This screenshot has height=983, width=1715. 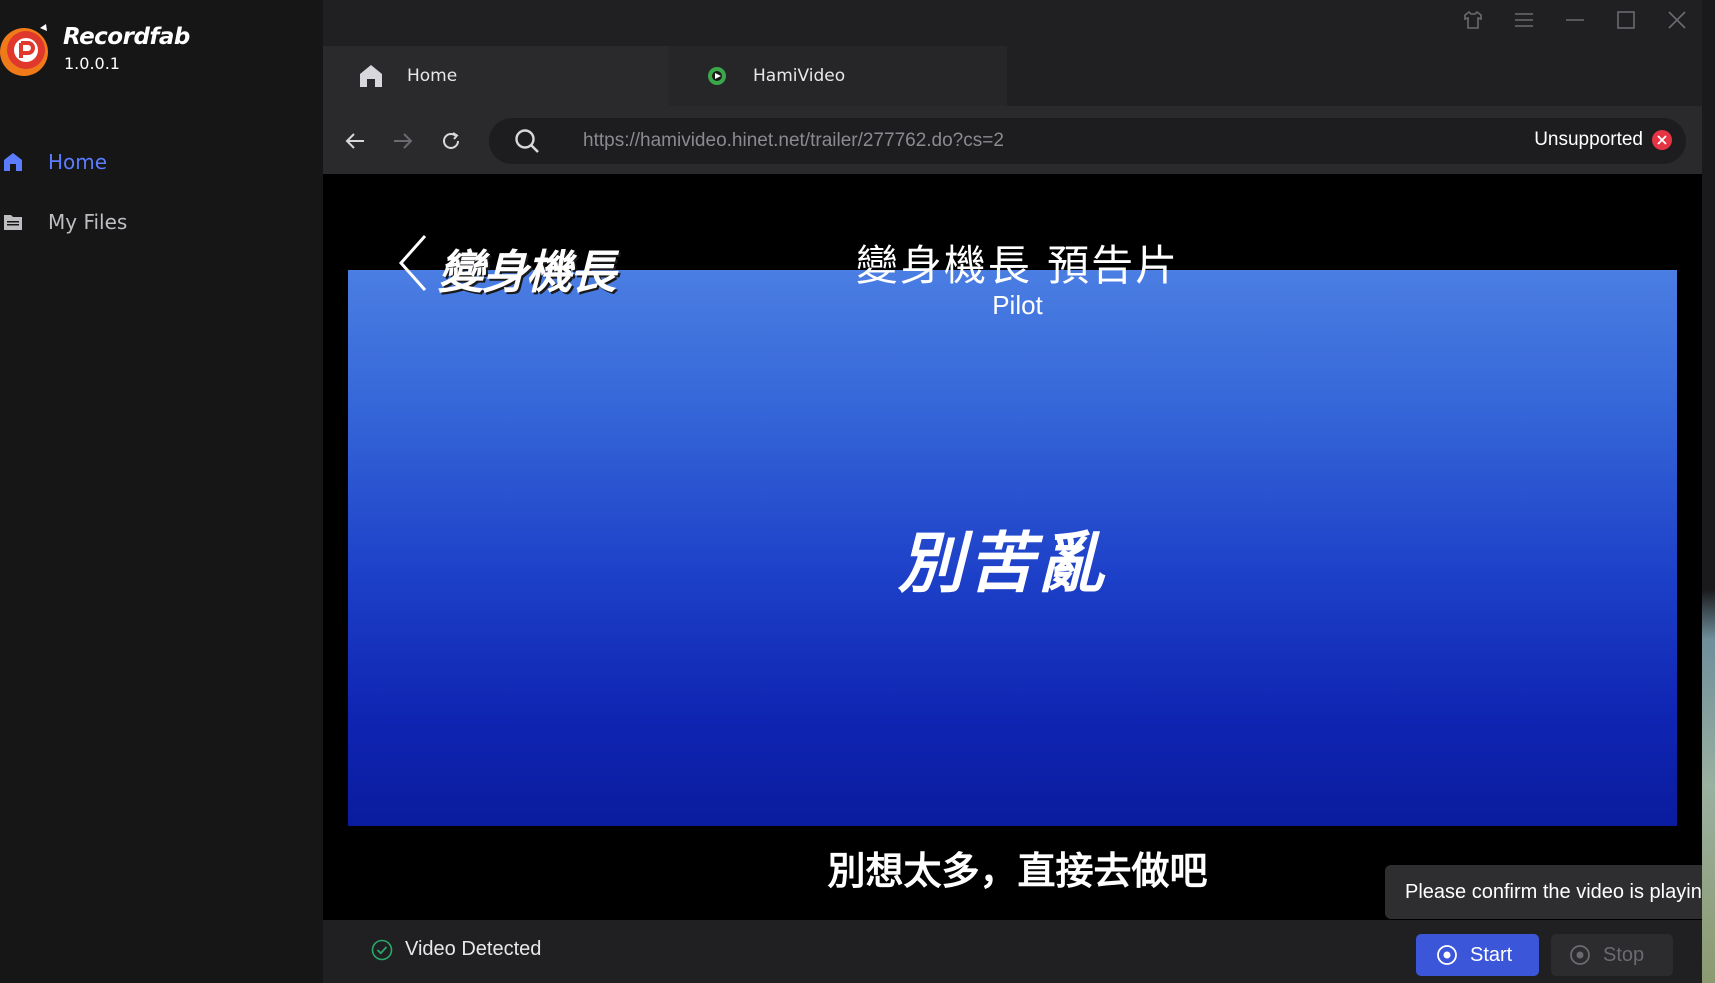 I want to click on menu-icon, so click(x=1523, y=20).